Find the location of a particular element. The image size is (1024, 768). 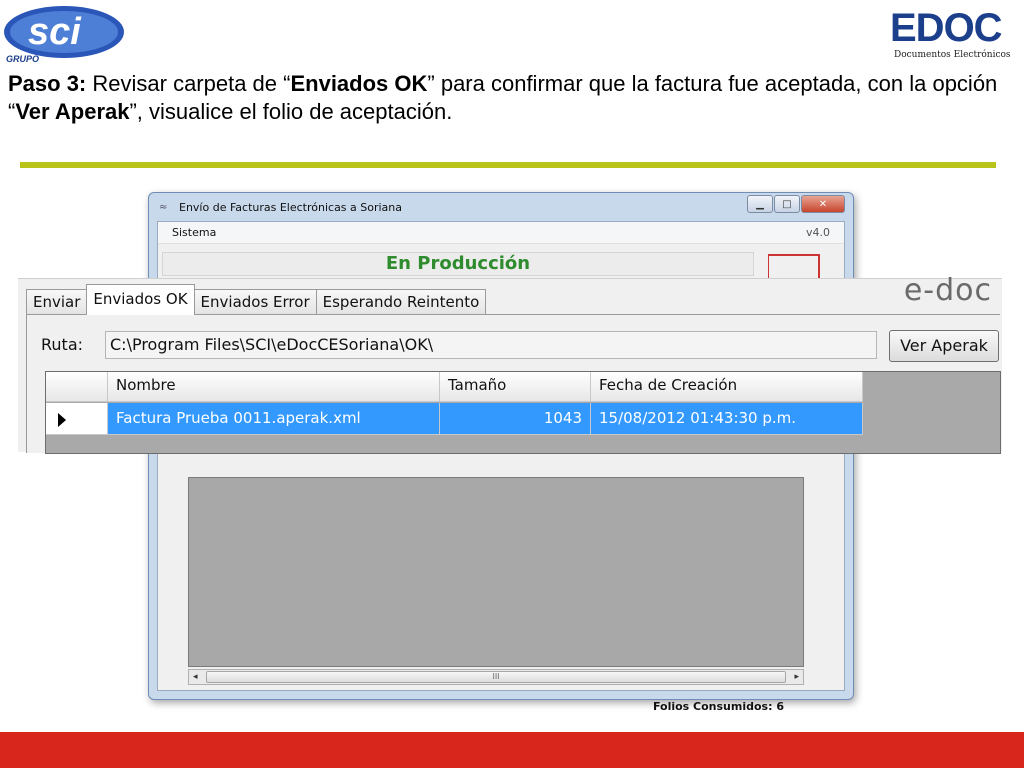

maximize-button: □ is located at coordinates (787, 204).